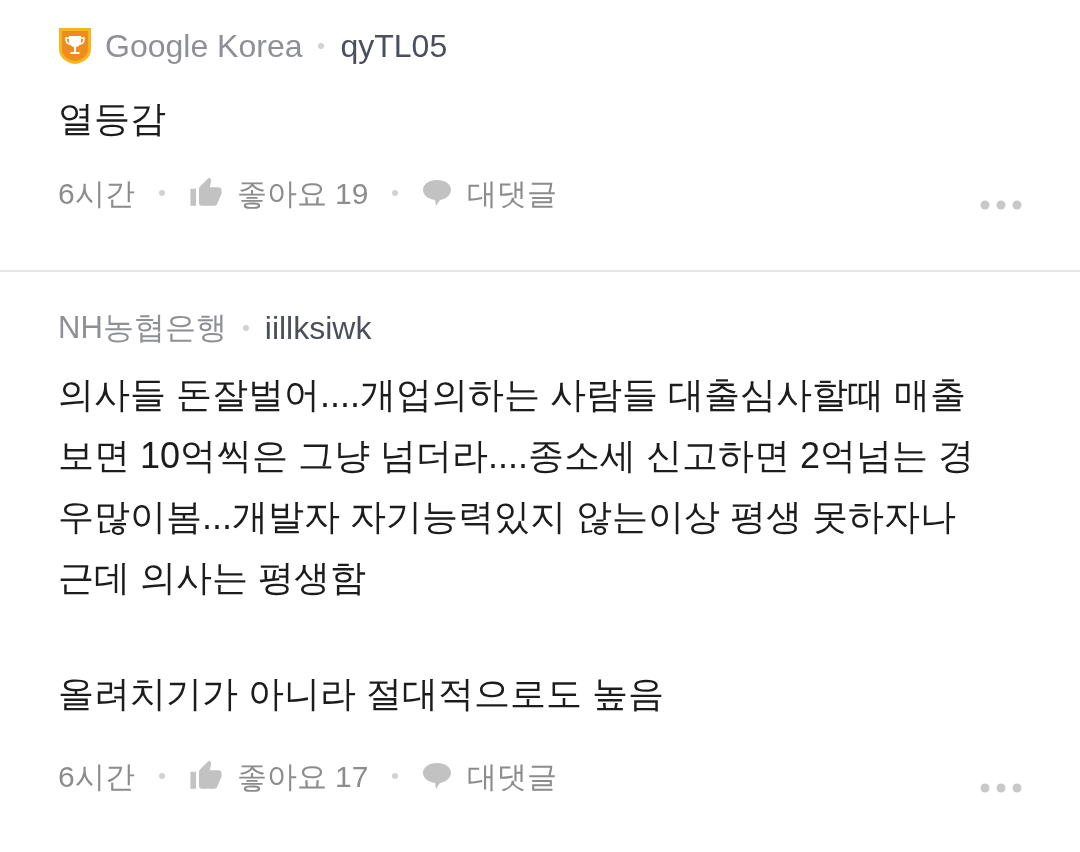  Describe the element at coordinates (204, 46) in the screenshot. I see `affiliation-label: Google Korea` at that location.